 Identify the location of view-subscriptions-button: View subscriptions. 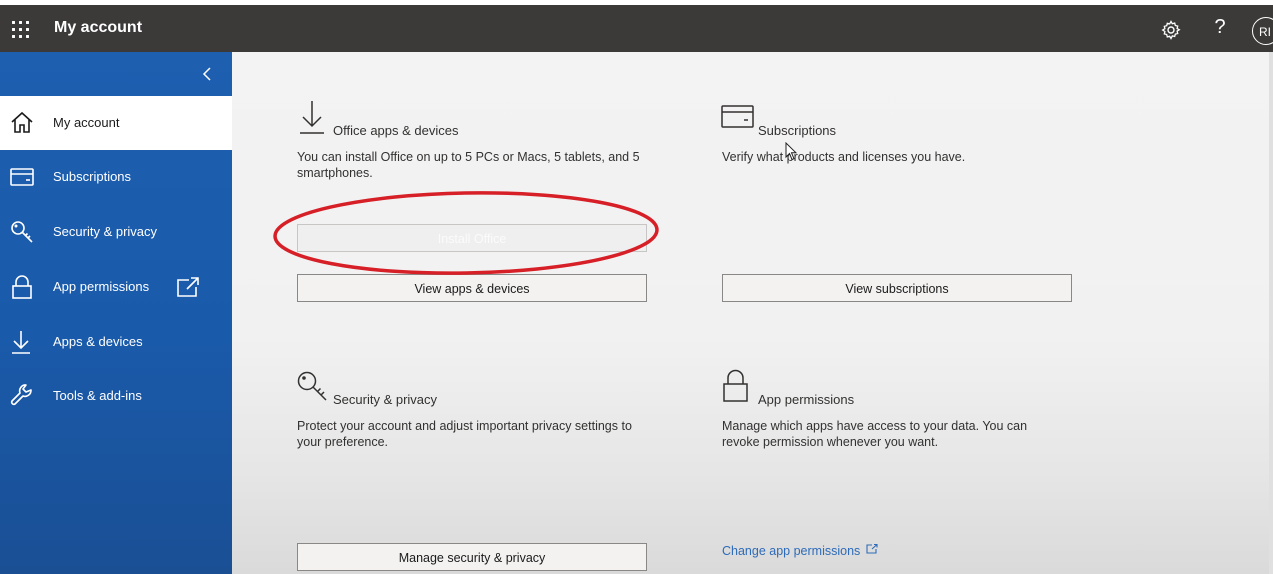
(897, 288).